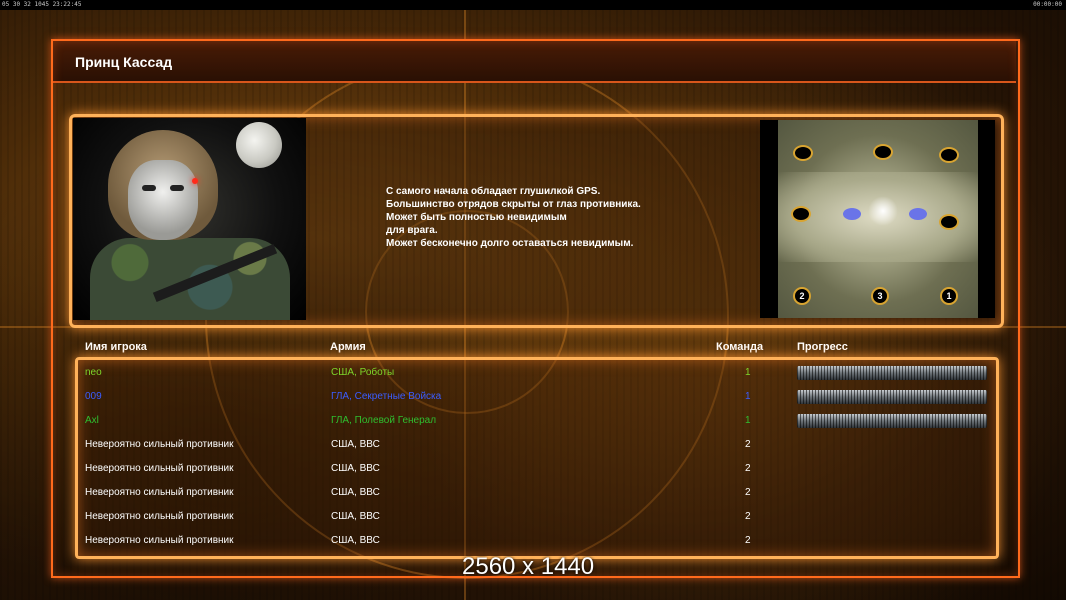 Image resolution: width=1066 pixels, height=600 pixels. What do you see at coordinates (384, 420) in the screenshot?
I see `player-army: ГЛА, Полевой Генерал` at bounding box center [384, 420].